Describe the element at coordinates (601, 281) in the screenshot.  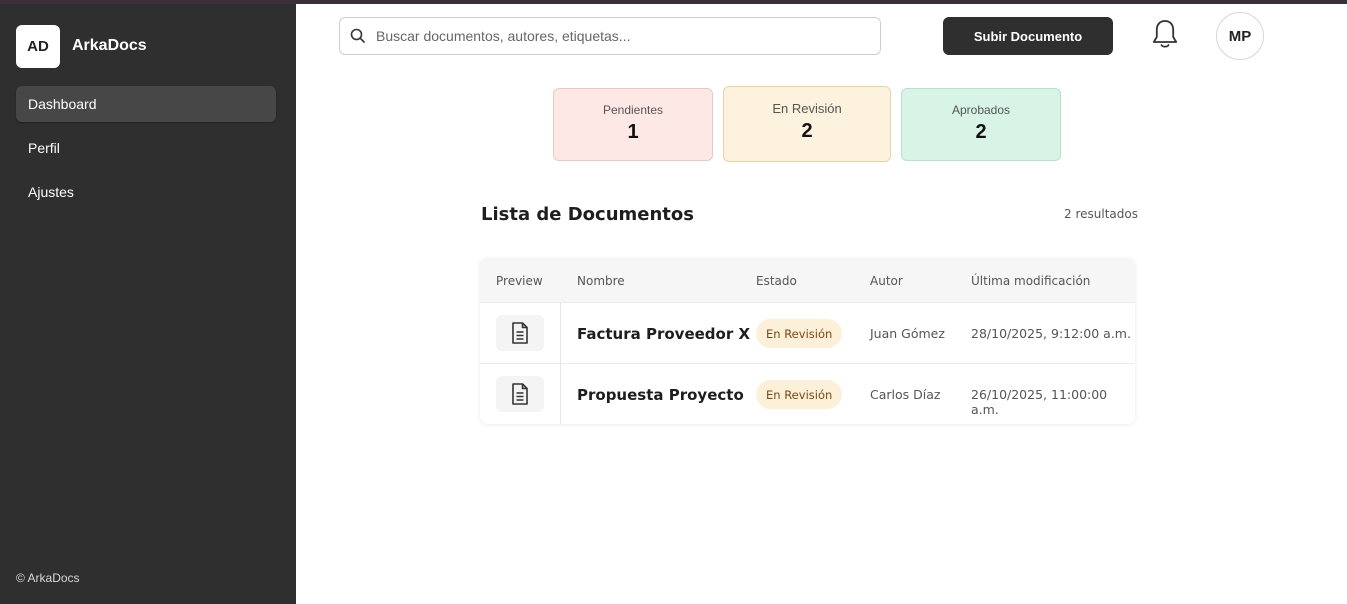
I see `column-header-name: Nombre` at that location.